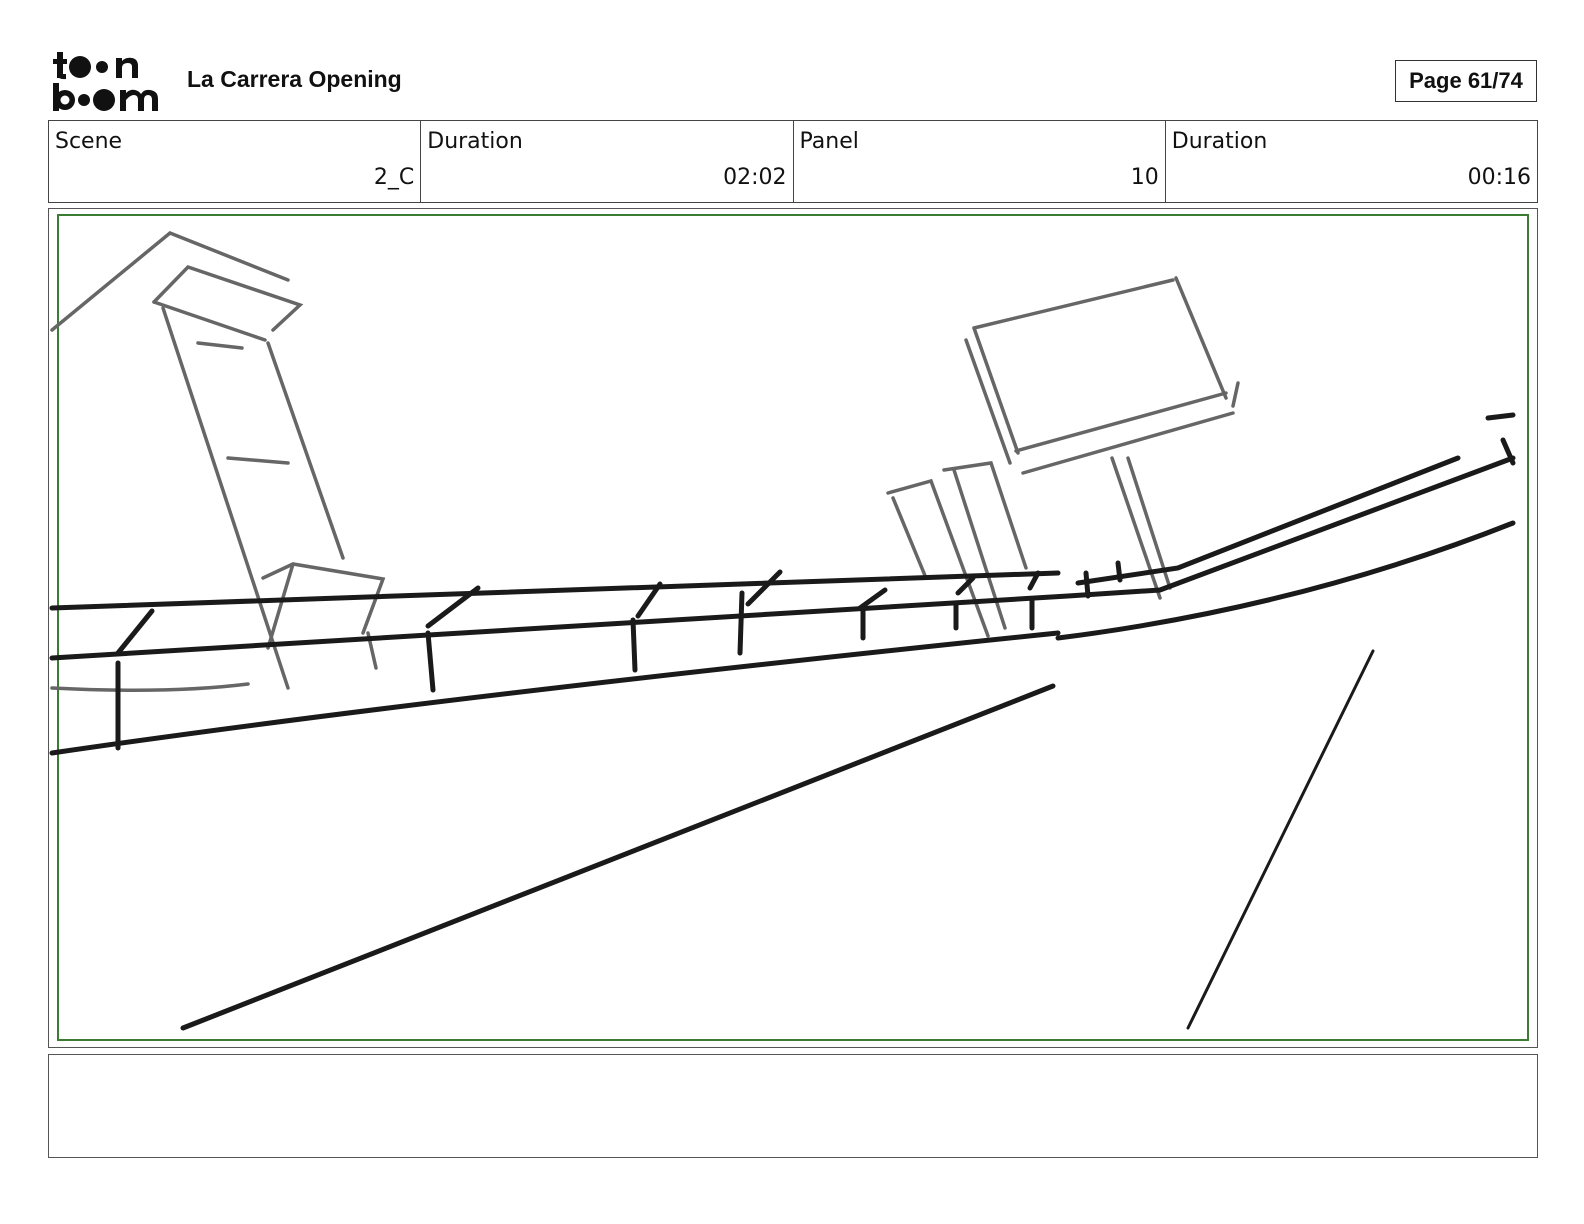 The width and height of the screenshot is (1584, 1224). What do you see at coordinates (475, 141) in the screenshot?
I see `scene-duration-label: Duration` at bounding box center [475, 141].